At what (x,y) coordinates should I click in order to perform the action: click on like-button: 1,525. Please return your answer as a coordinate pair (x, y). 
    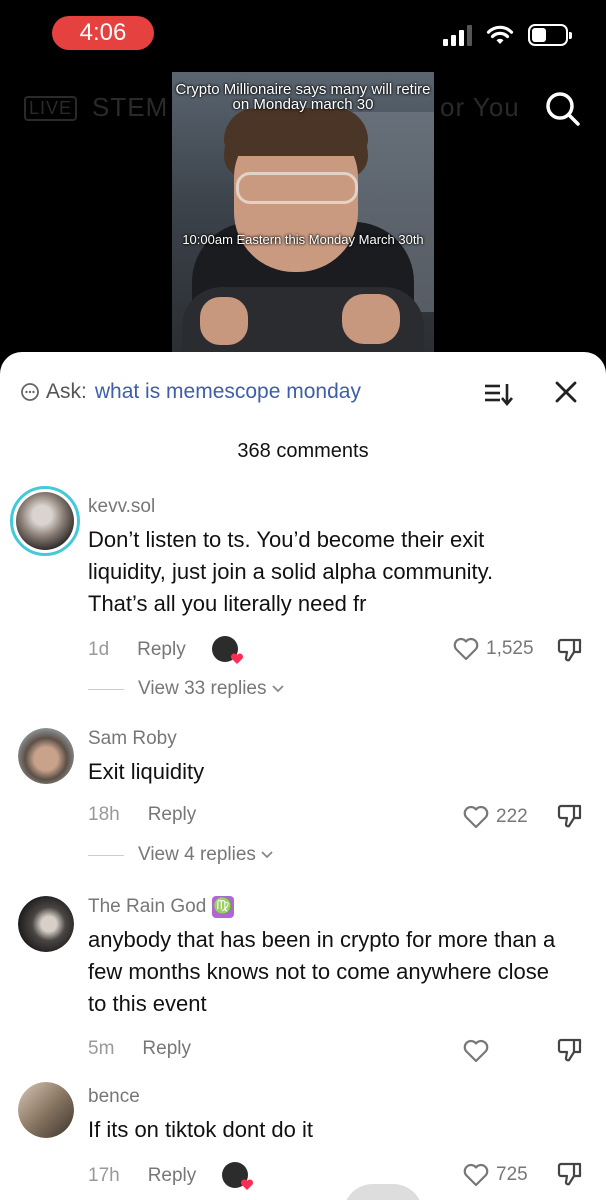
    Looking at the image, I should click on (493, 649).